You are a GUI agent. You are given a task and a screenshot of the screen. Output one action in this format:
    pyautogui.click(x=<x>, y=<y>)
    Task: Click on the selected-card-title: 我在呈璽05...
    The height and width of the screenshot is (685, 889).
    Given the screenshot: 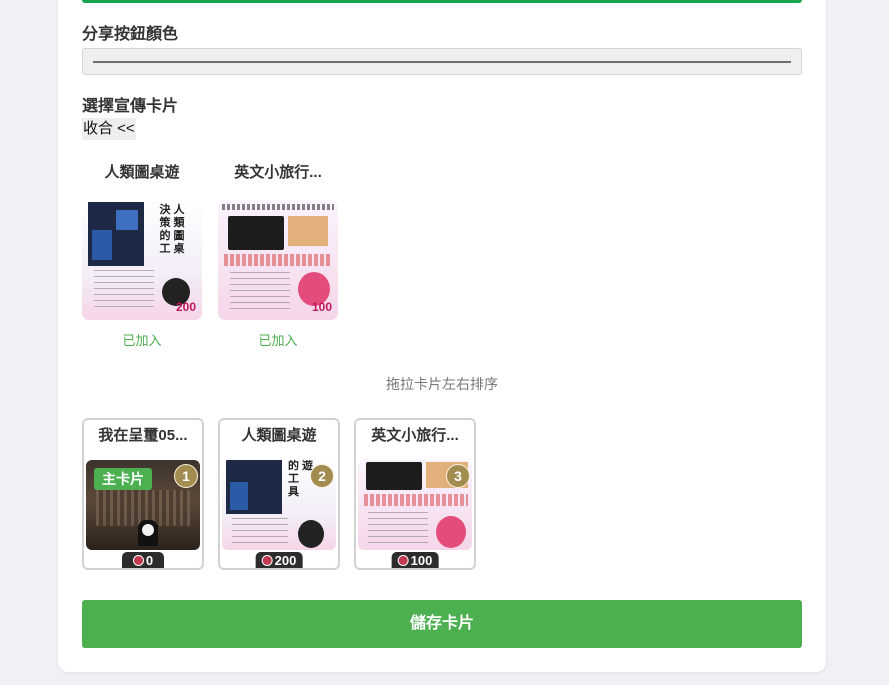 What is the action you would take?
    pyautogui.click(x=143, y=435)
    